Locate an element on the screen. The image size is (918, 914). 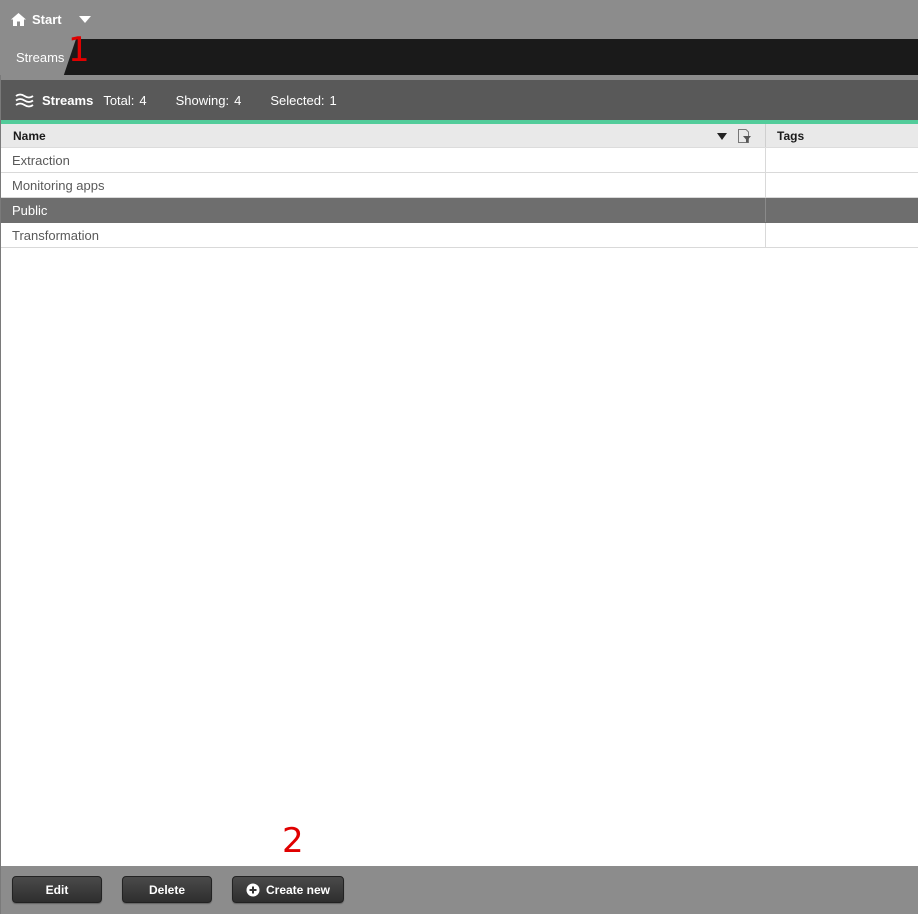
table-header: Name Tags is located at coordinates (459, 136).